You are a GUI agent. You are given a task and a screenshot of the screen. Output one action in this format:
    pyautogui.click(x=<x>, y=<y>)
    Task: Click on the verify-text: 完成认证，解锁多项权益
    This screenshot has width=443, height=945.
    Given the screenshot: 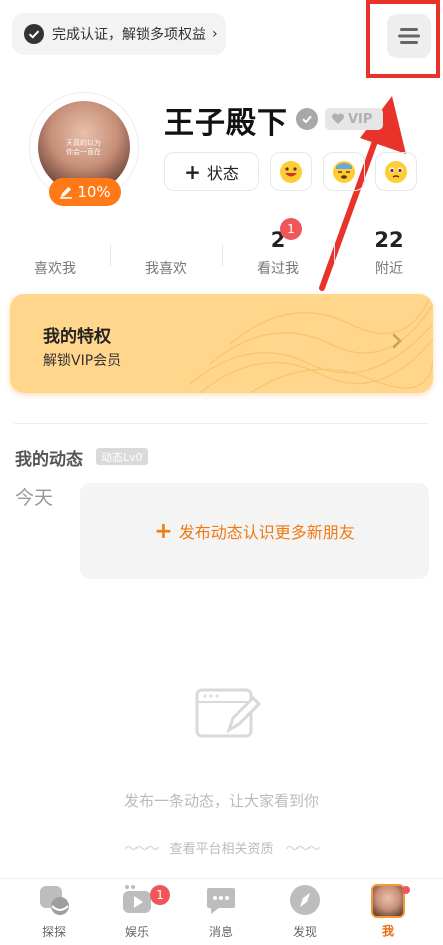 What is the action you would take?
    pyautogui.click(x=129, y=35)
    